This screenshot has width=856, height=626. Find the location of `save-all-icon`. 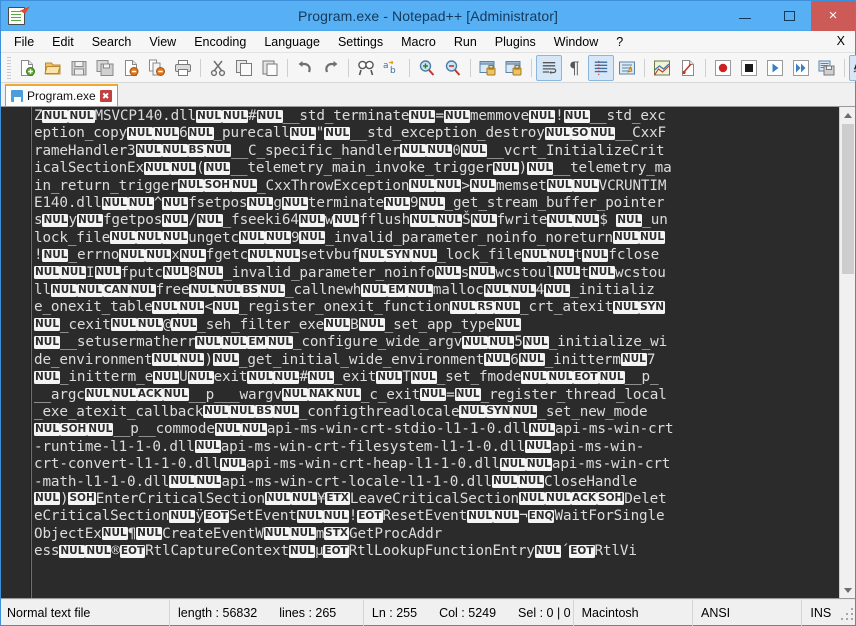

save-all-icon is located at coordinates (105, 68).